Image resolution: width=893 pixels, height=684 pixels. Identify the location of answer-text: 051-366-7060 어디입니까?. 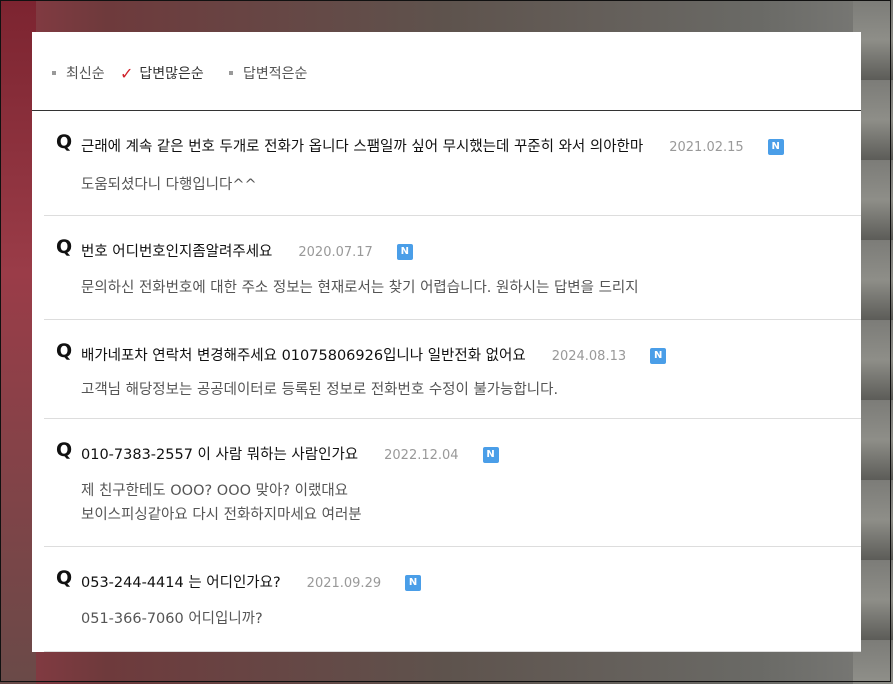
(172, 619).